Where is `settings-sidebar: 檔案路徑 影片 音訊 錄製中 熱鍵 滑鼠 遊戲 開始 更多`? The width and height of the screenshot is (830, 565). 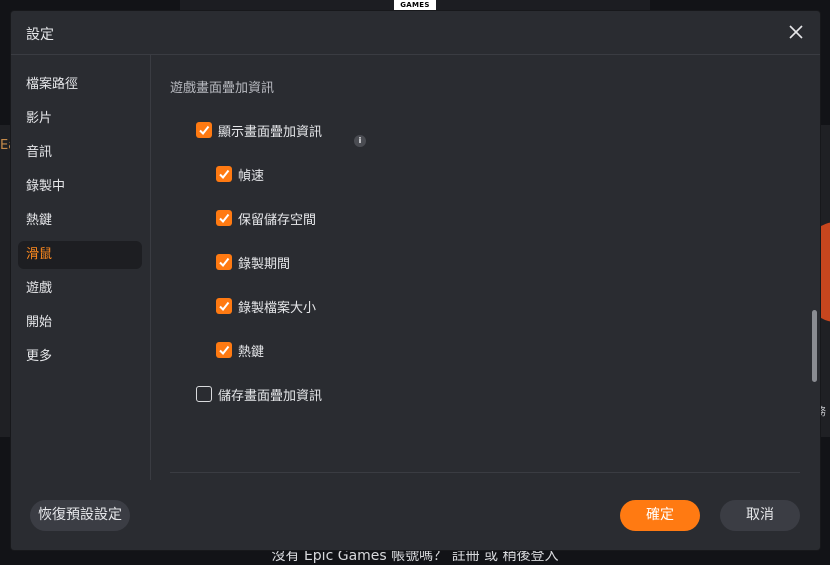 settings-sidebar: 檔案路徑 影片 音訊 錄製中 熱鍵 滑鼠 遊戲 開始 更多 is located at coordinates (81, 267).